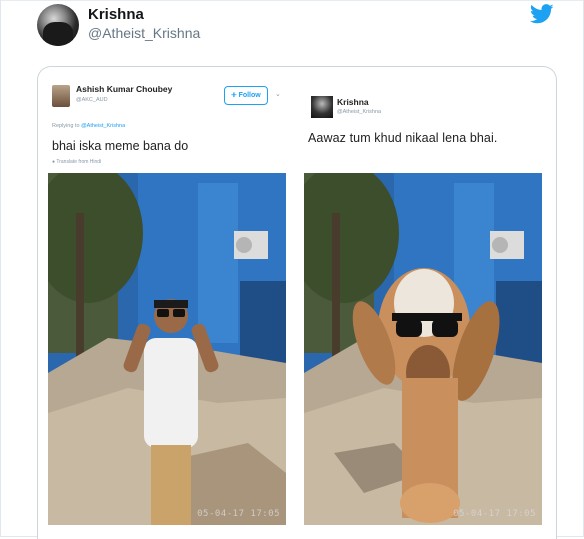 This screenshot has height=539, width=584. What do you see at coordinates (542, 14) in the screenshot?
I see `twitter-bird-icon` at bounding box center [542, 14].